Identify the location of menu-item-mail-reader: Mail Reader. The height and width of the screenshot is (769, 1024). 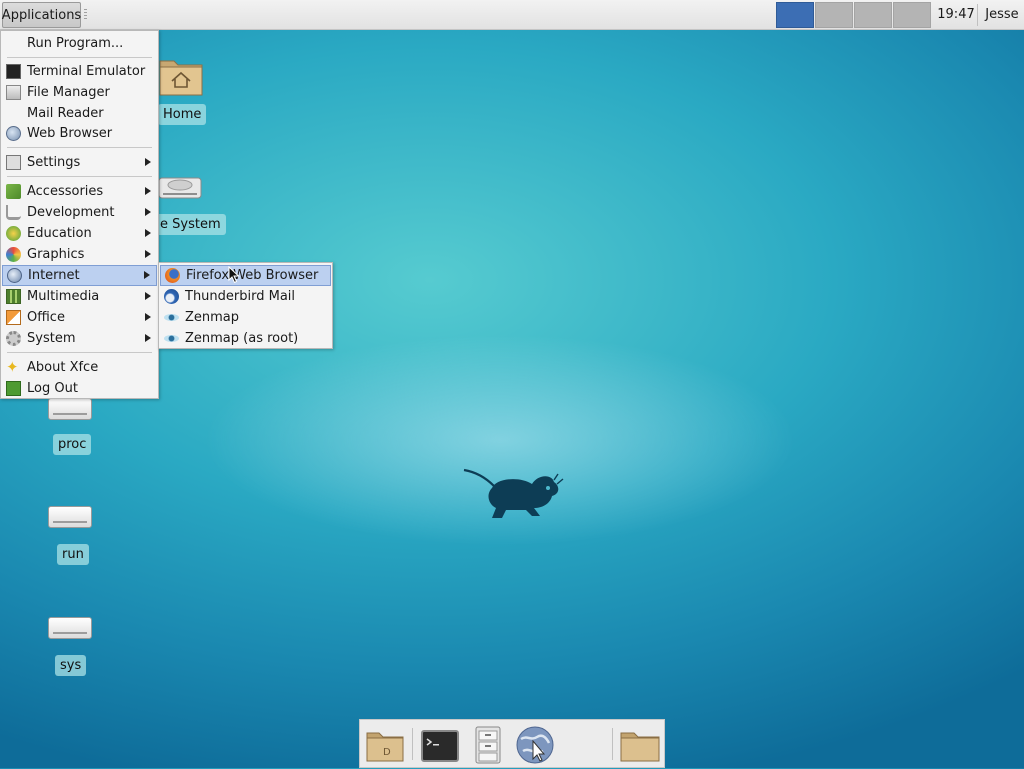
(79, 113).